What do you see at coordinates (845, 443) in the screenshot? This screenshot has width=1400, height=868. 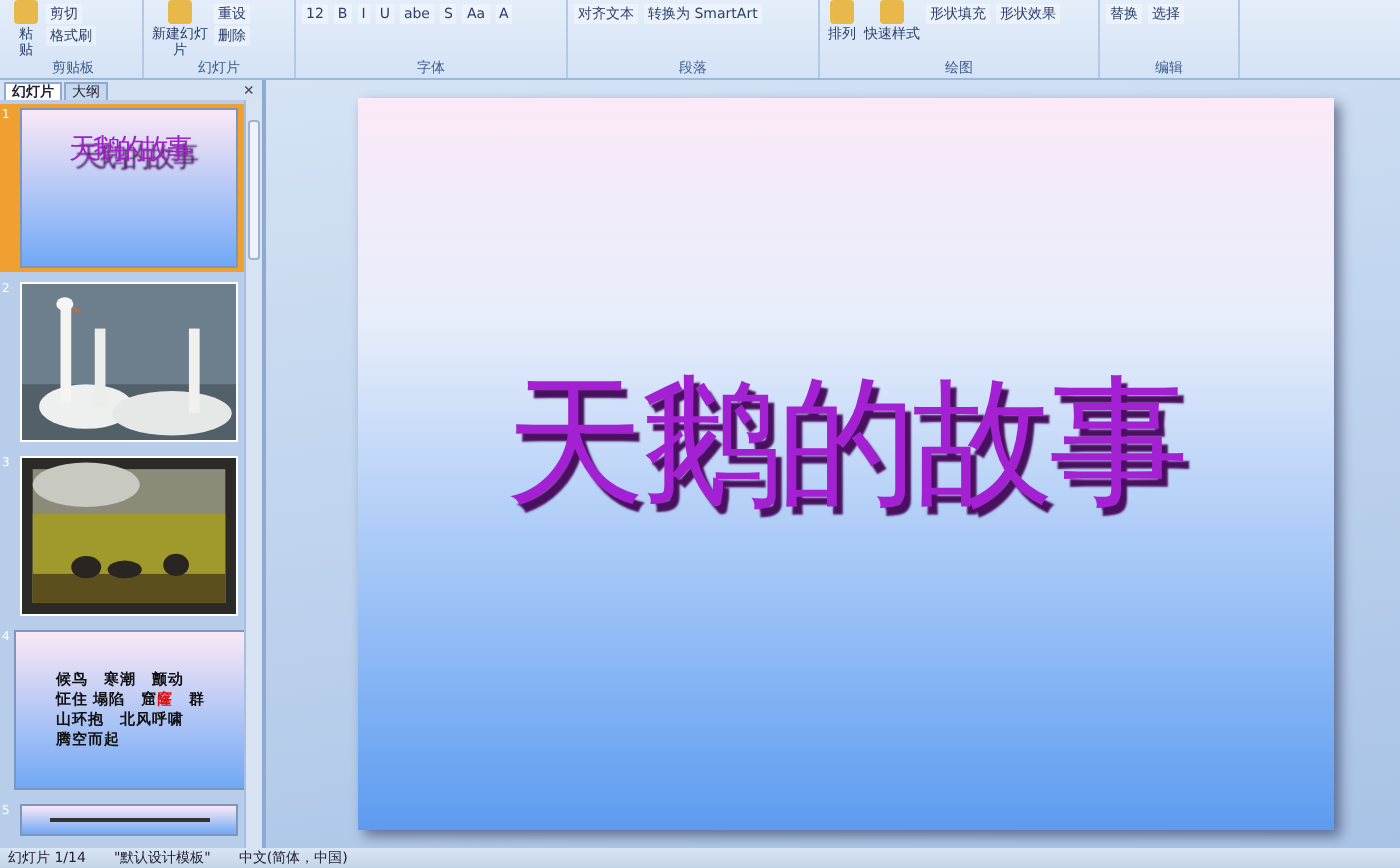 I see `slide-title: 天鹅的故事` at bounding box center [845, 443].